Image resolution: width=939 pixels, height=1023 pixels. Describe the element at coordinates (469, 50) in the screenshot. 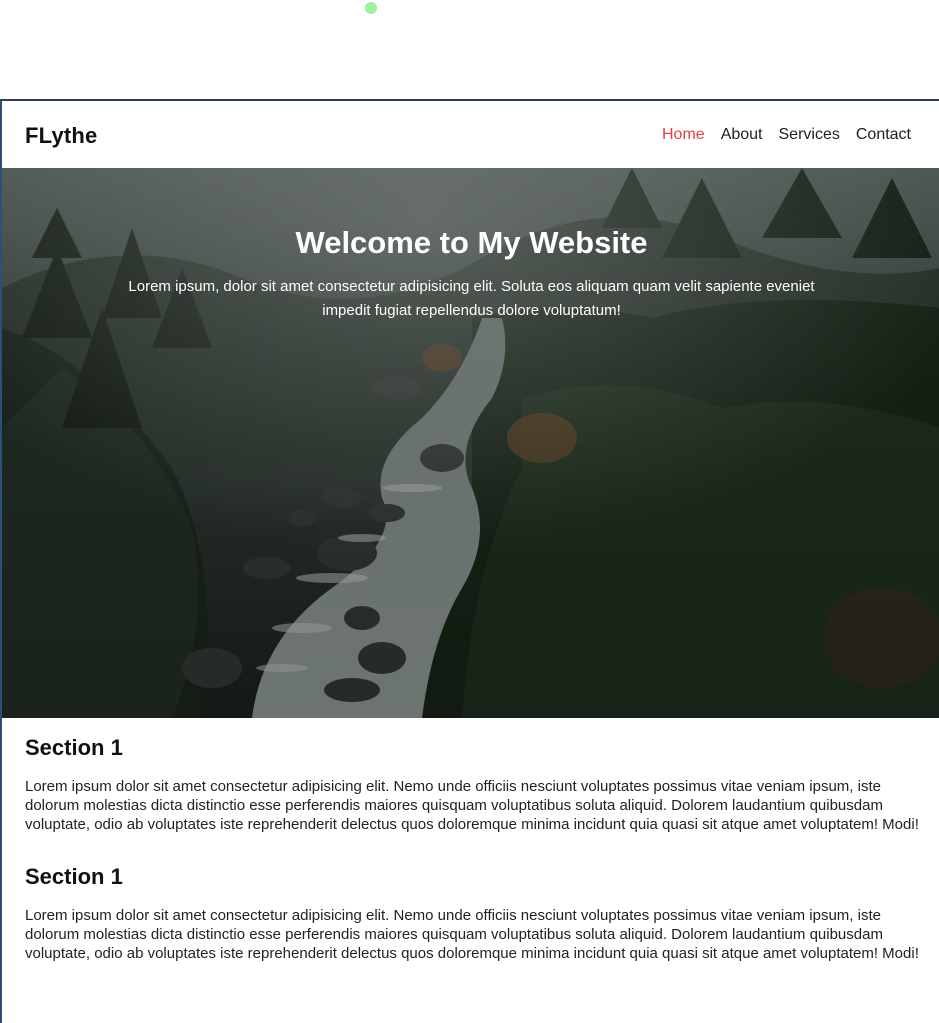

I see `top-blank-area` at that location.